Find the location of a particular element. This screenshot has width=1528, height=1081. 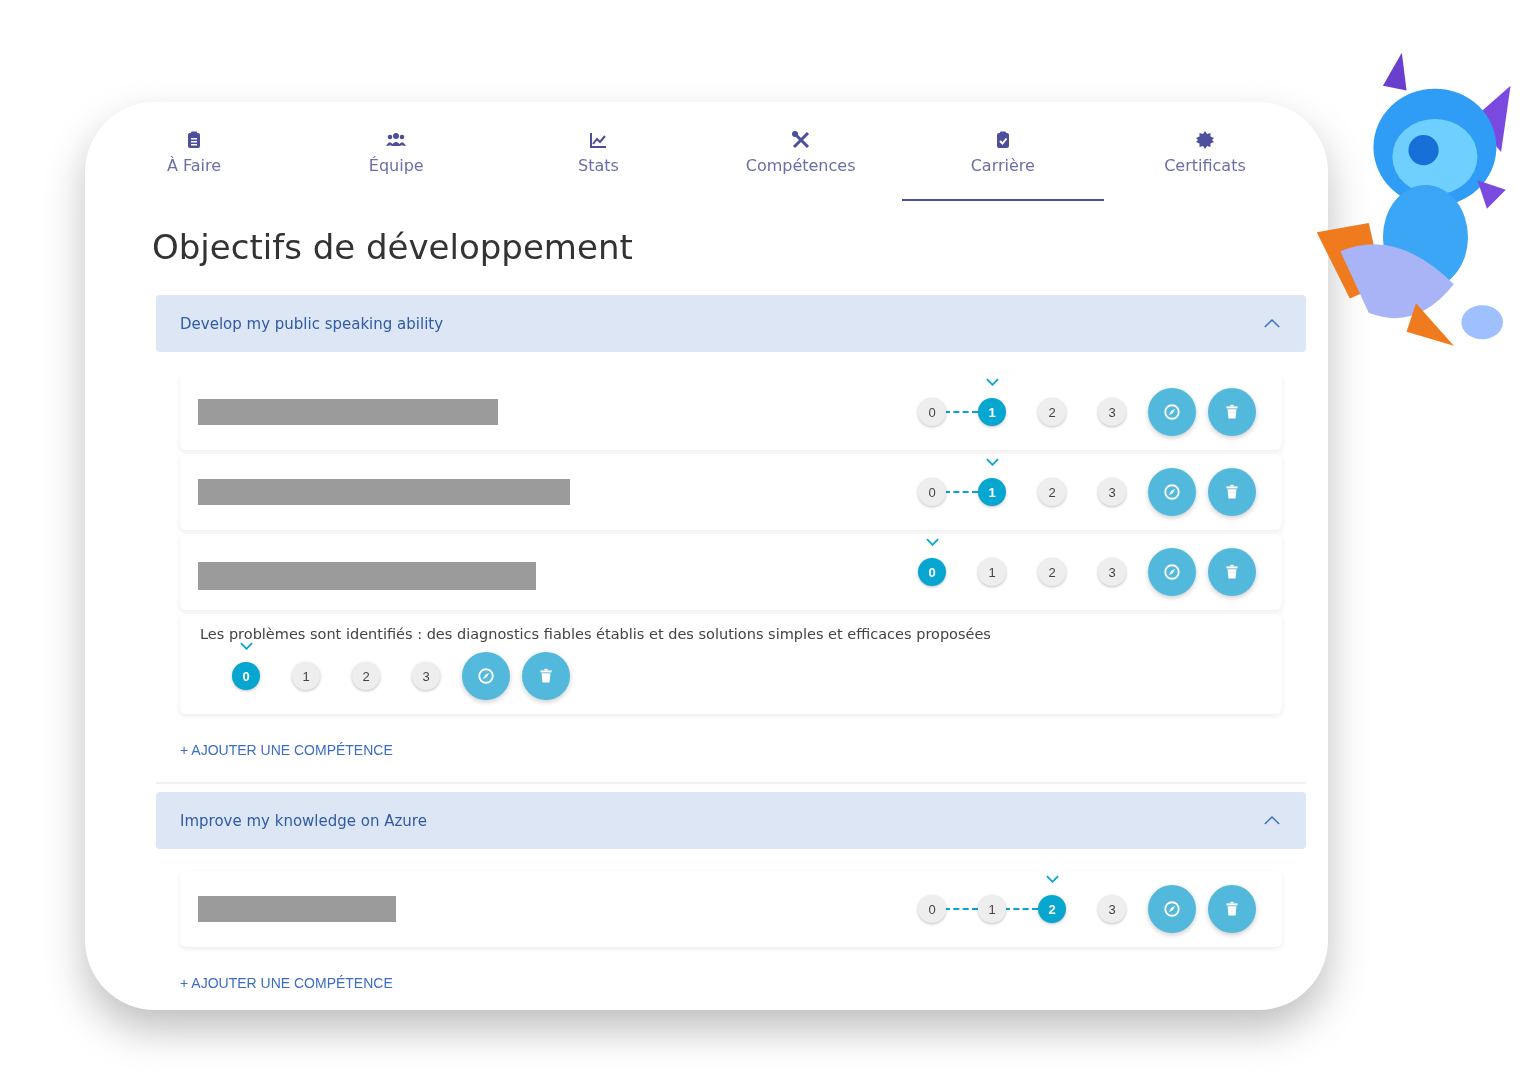

nav-tab: Compétences is located at coordinates (800, 163).